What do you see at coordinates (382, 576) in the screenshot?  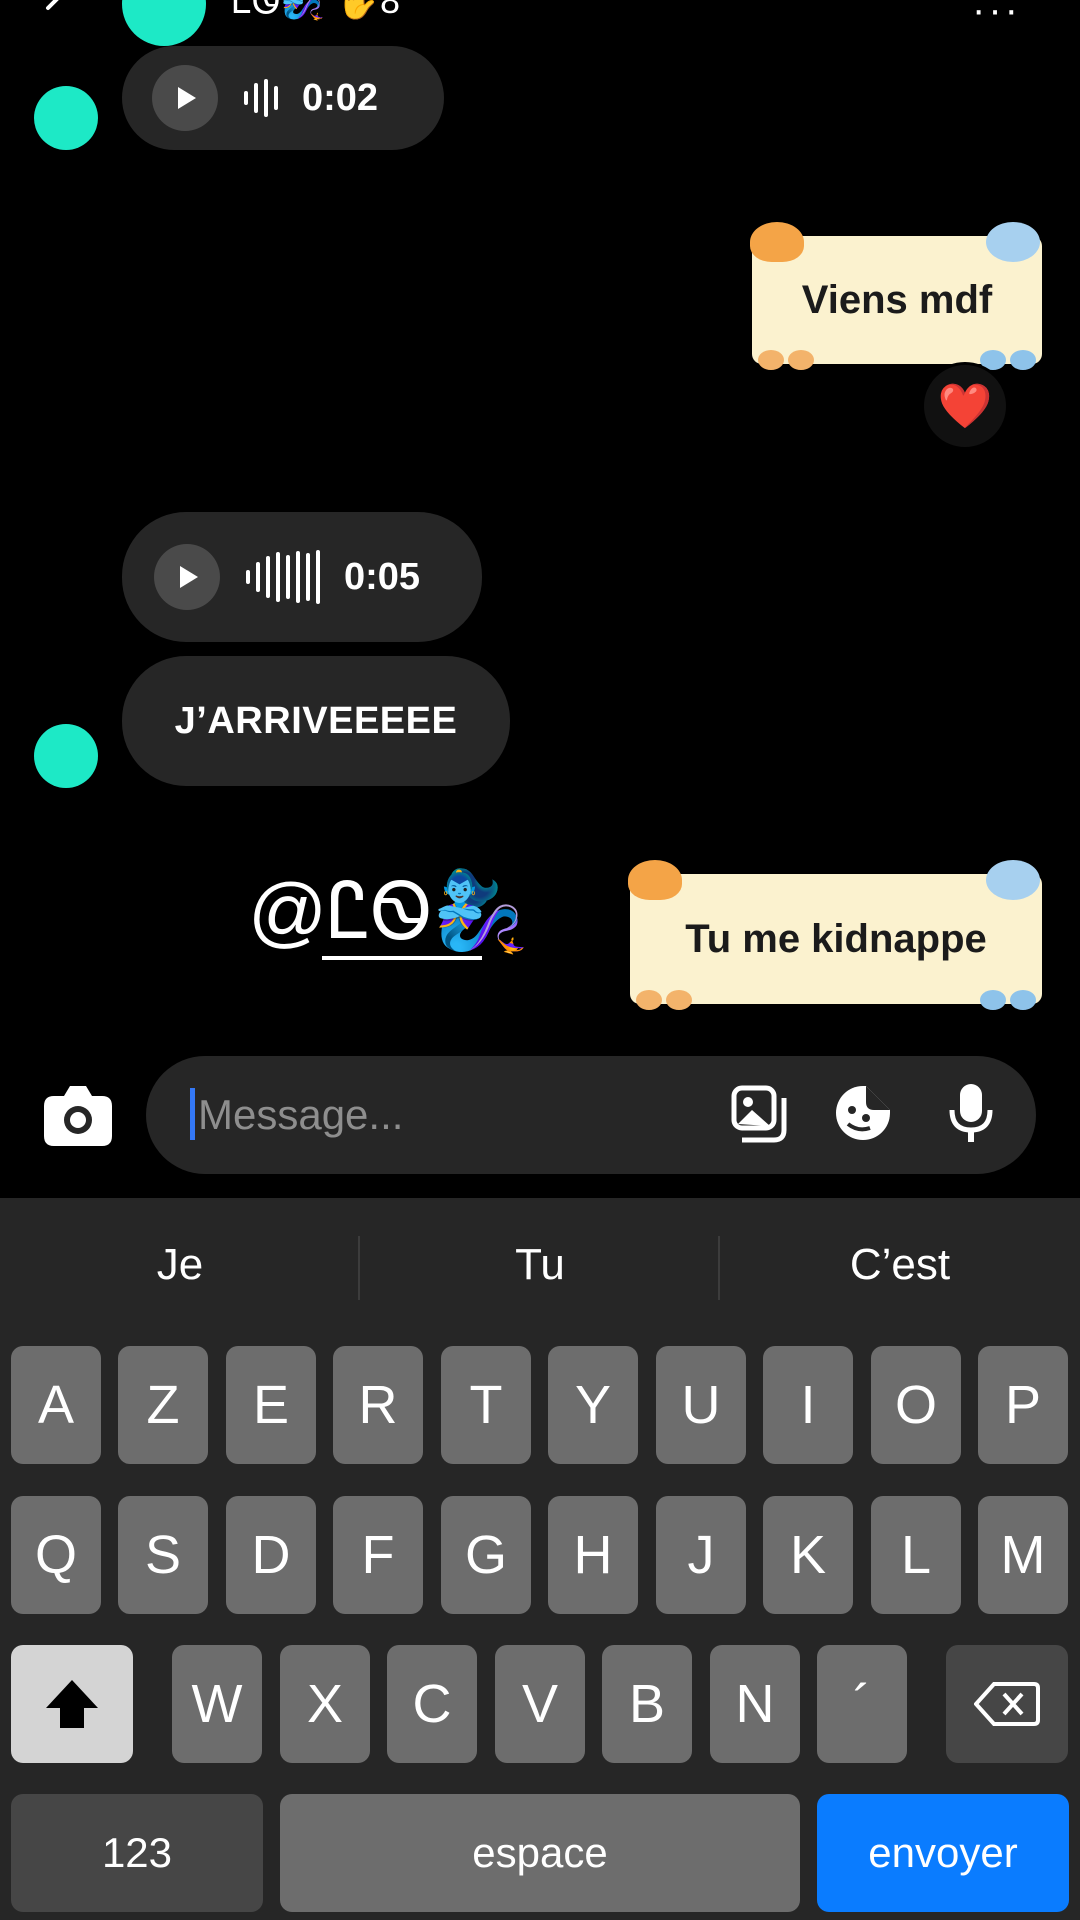 I see `voice-duration: 0:05` at bounding box center [382, 576].